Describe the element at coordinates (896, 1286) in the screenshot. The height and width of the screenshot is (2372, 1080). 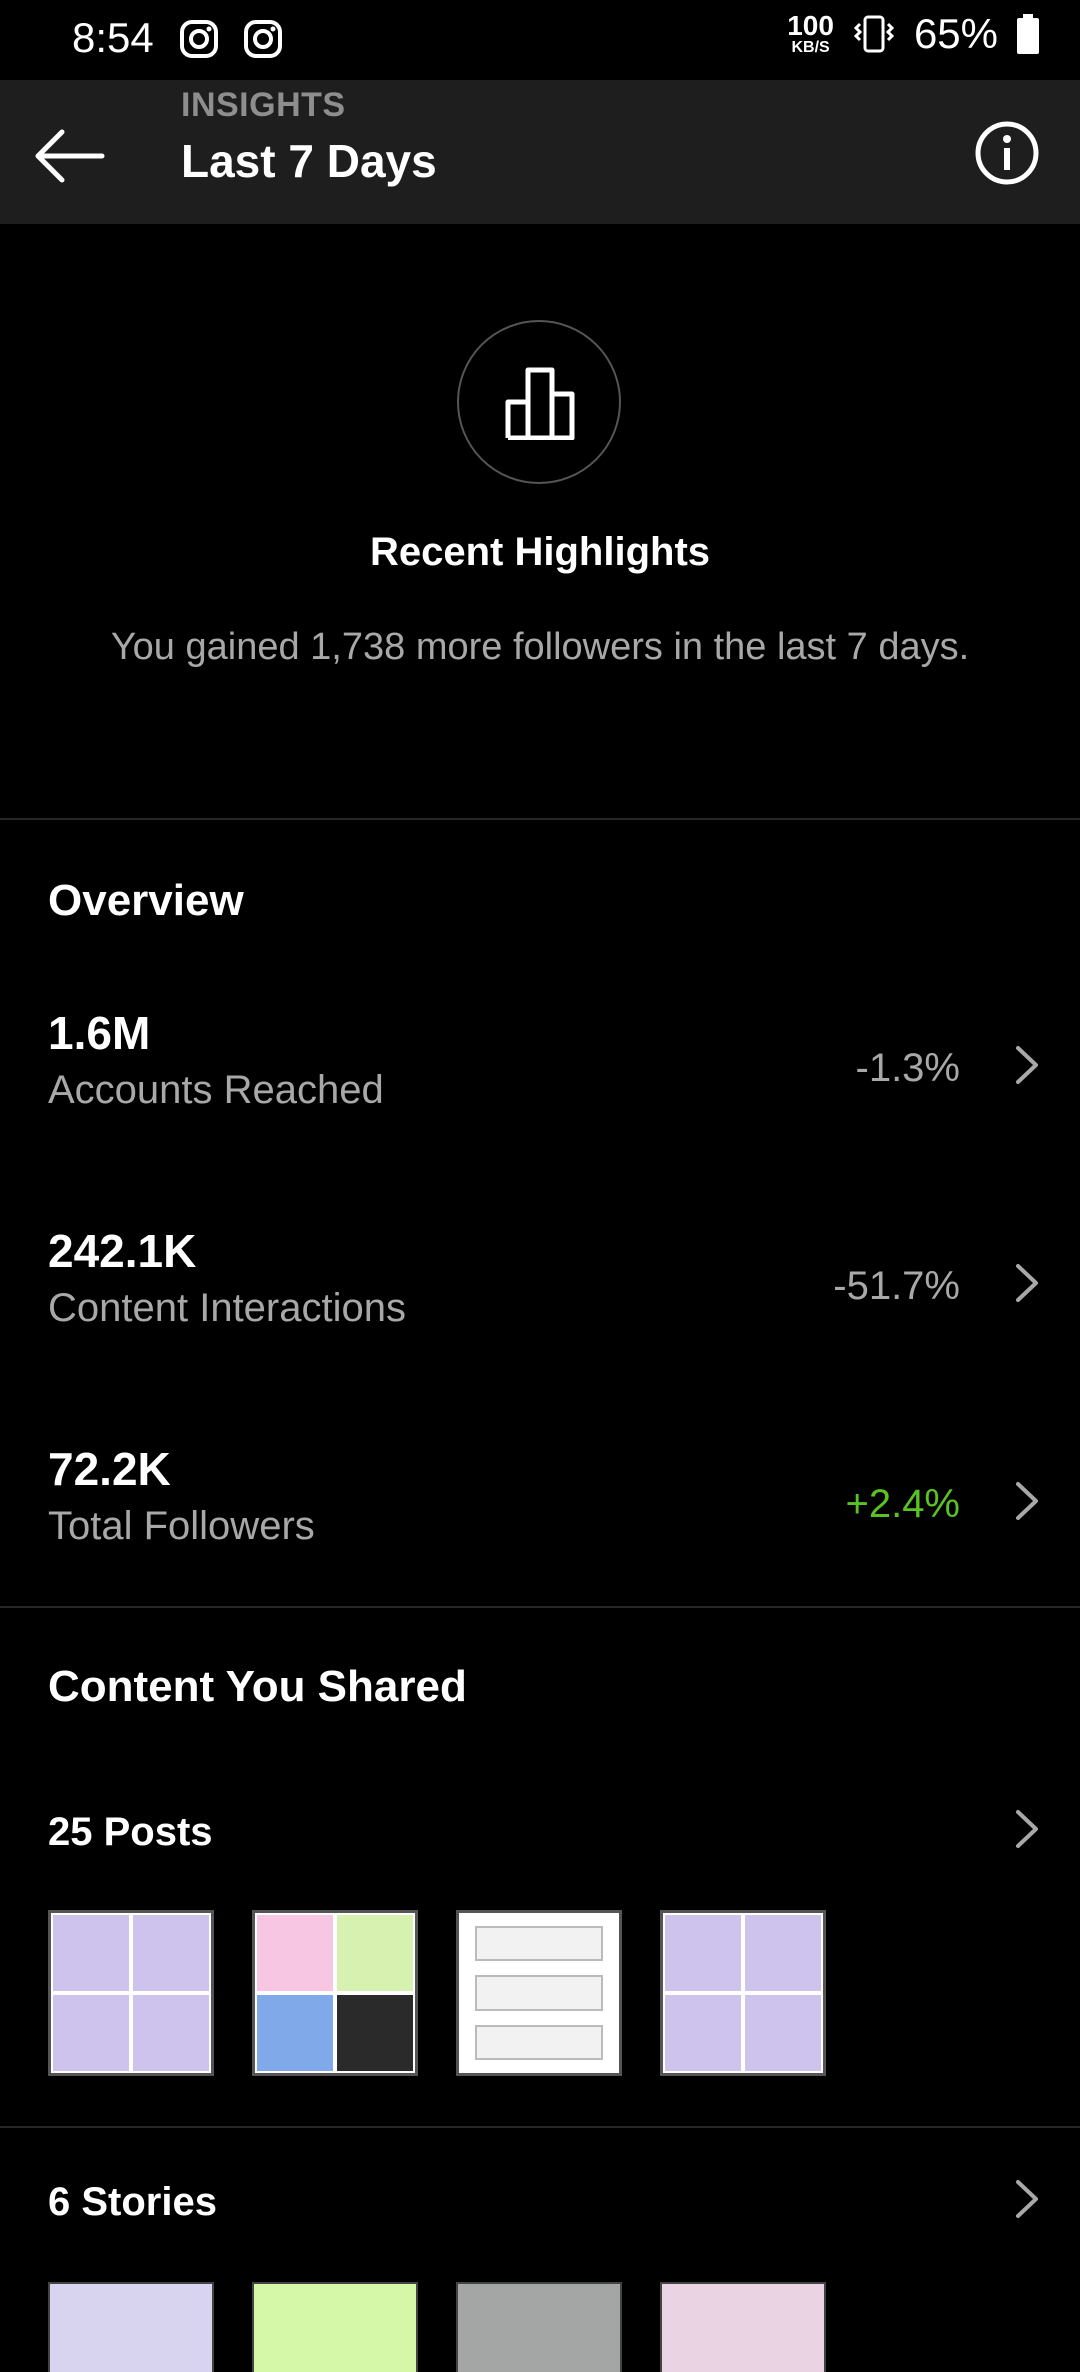
I see `metric-change: -51.7%` at that location.